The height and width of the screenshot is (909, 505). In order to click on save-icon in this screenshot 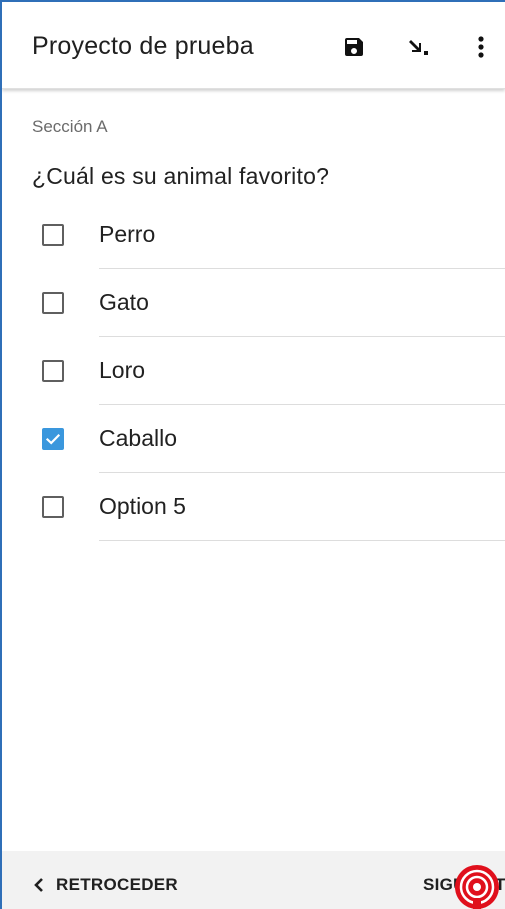, I will do `click(354, 47)`.